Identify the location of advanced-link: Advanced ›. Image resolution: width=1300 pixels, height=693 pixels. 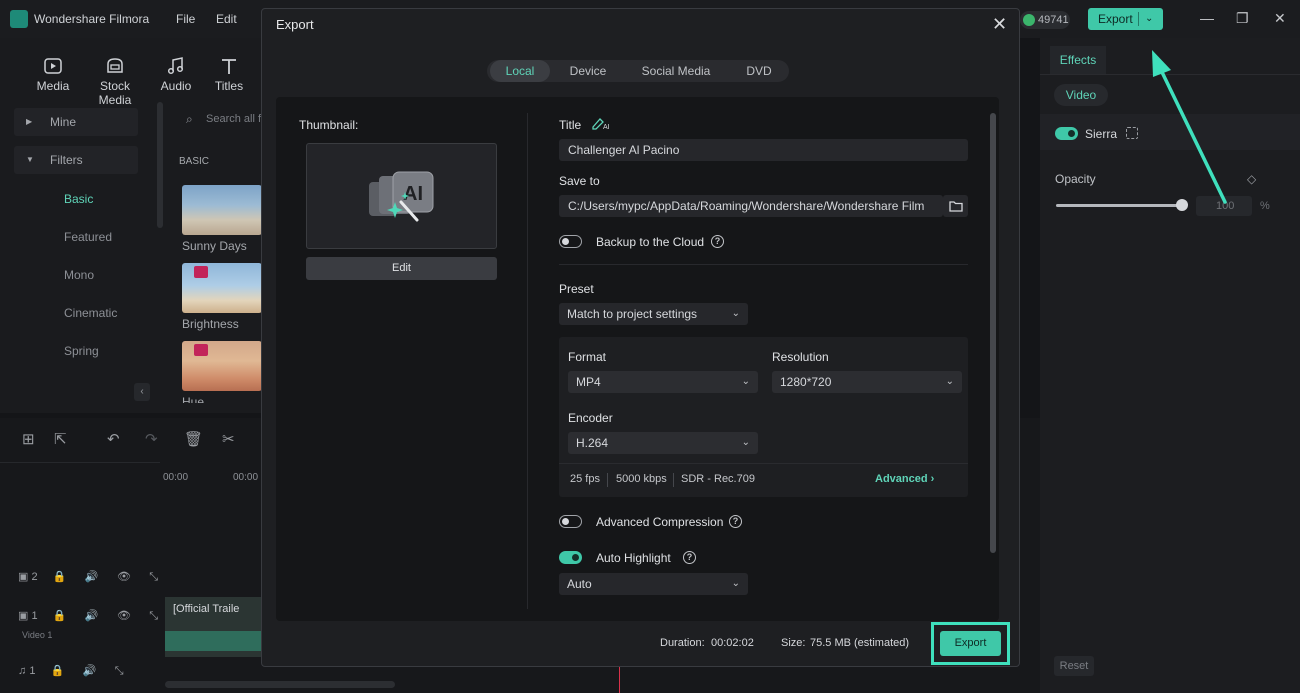
(904, 479).